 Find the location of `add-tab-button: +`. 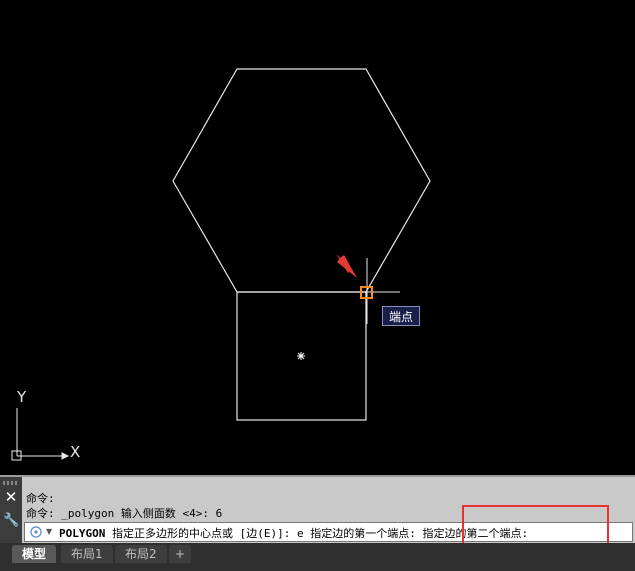

add-tab-button: + is located at coordinates (180, 554).